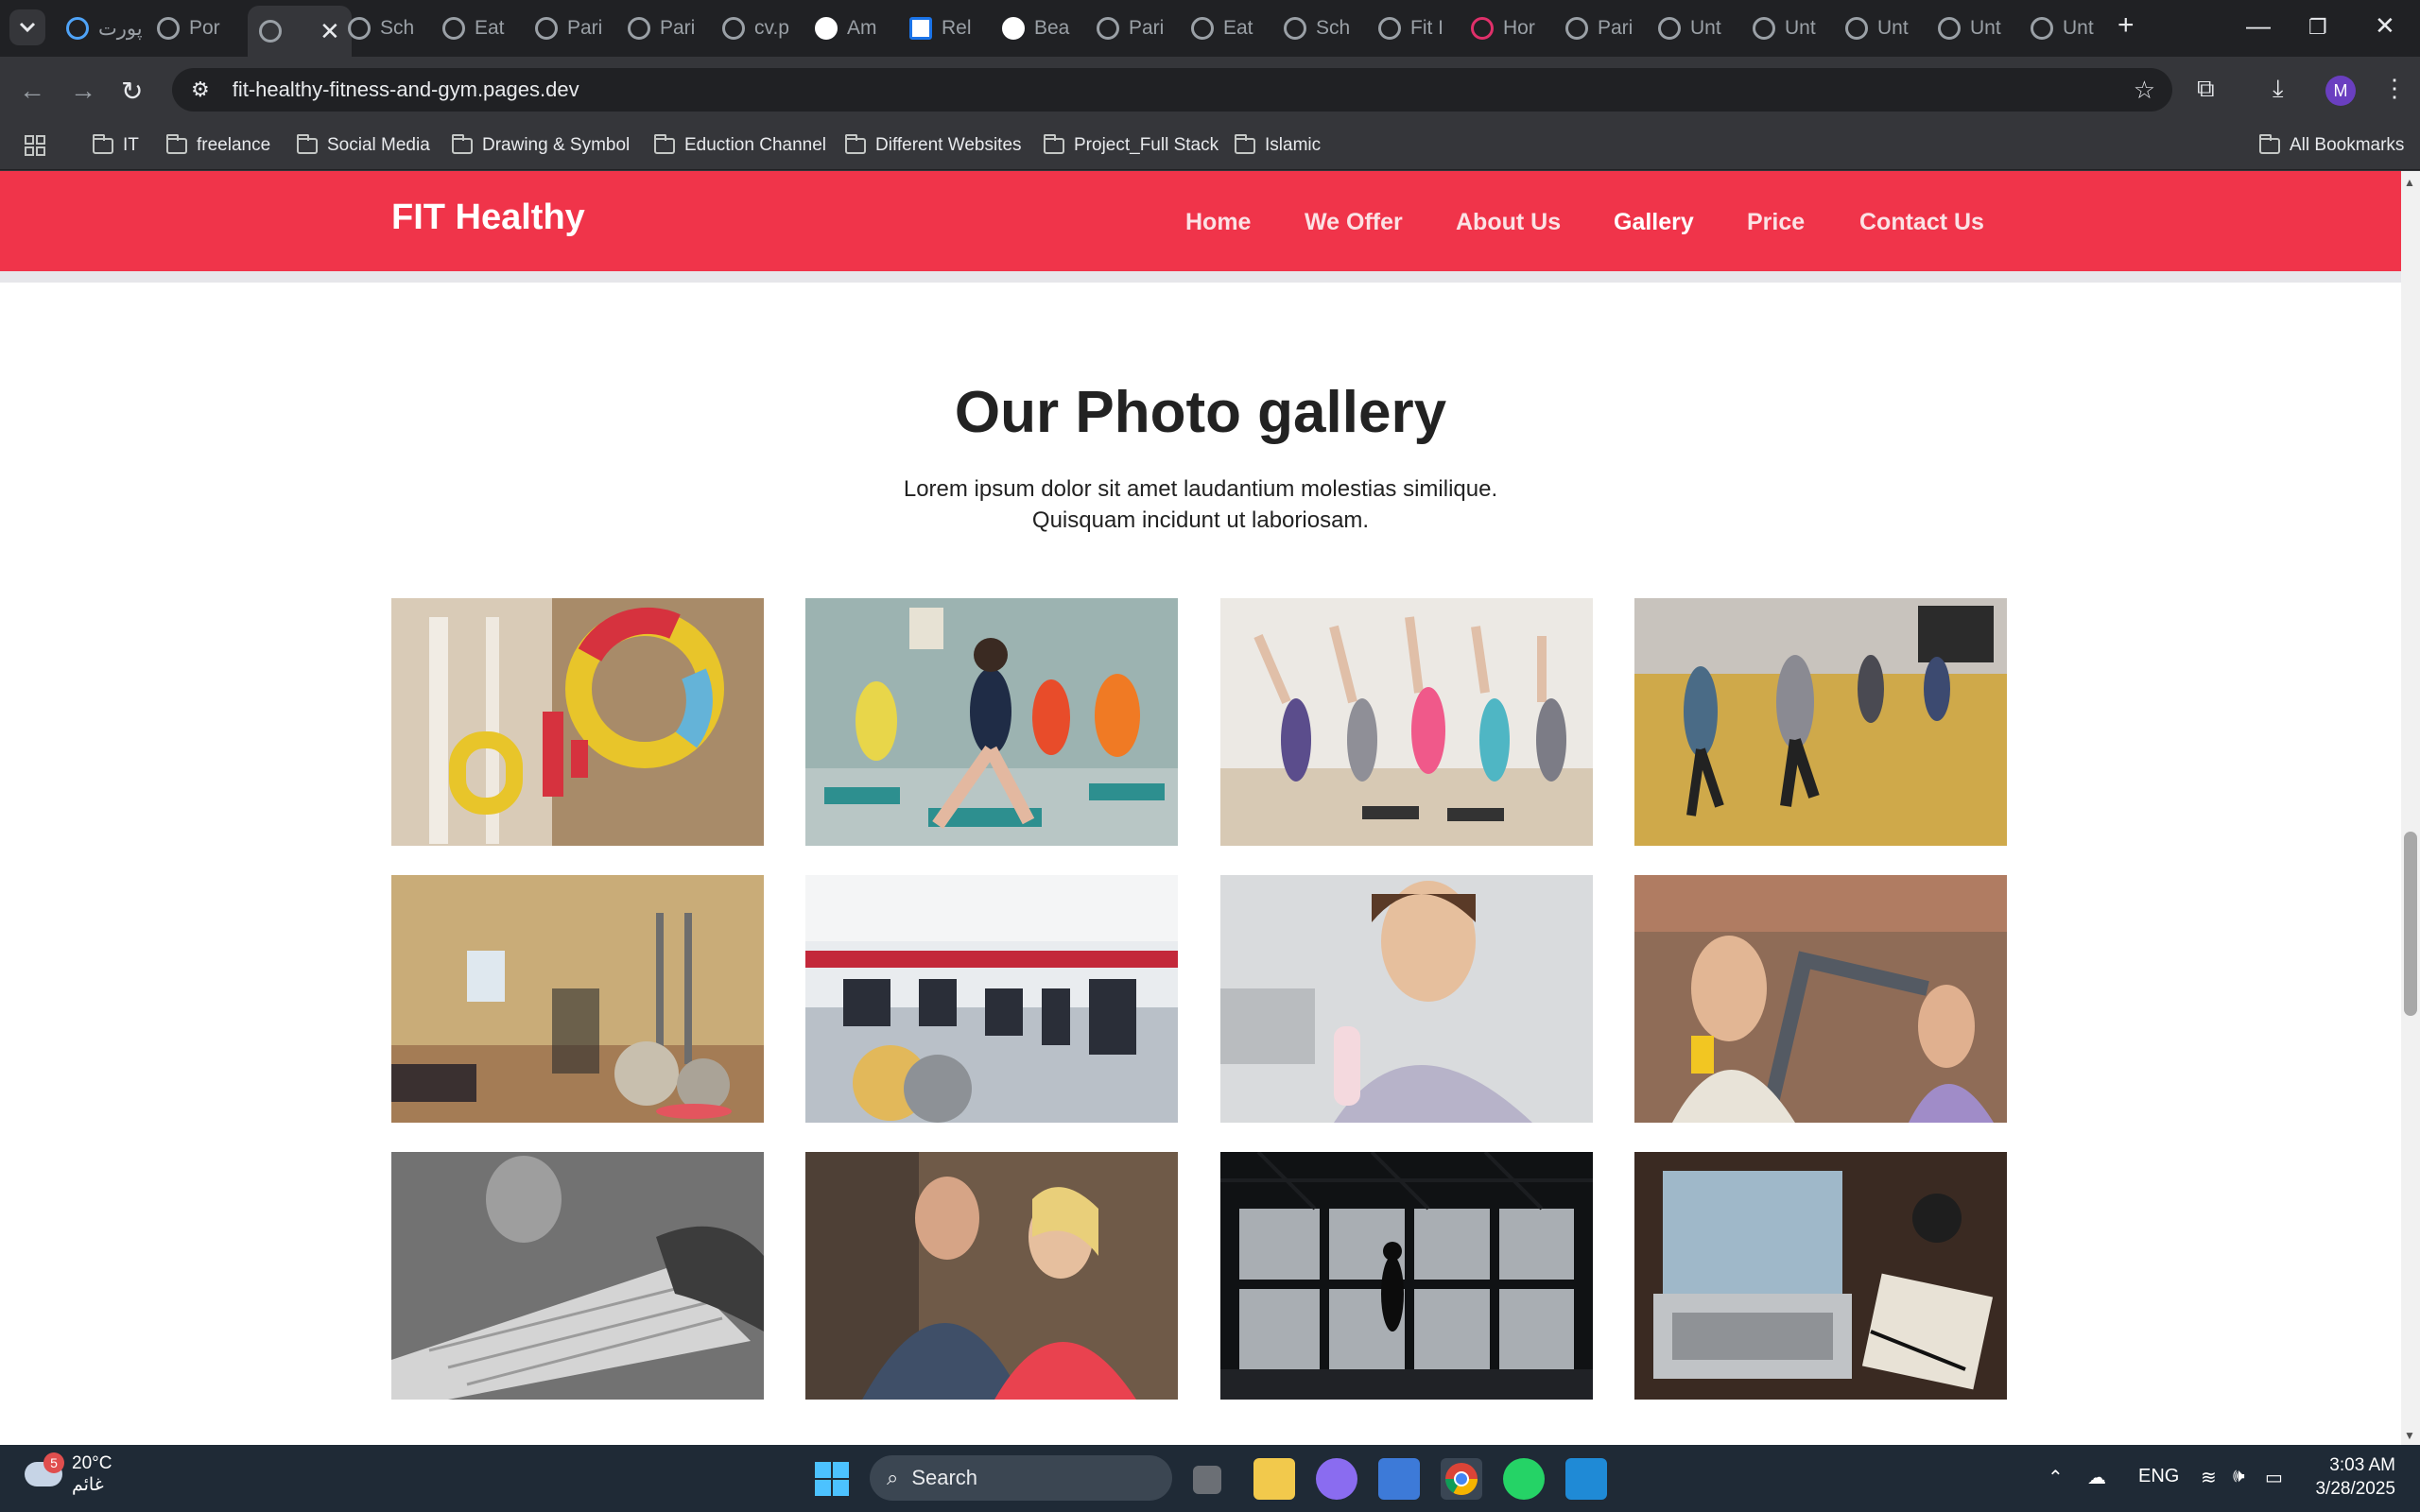 This screenshot has width=2420, height=1512. I want to click on whatsapp-icon, so click(1524, 1479).